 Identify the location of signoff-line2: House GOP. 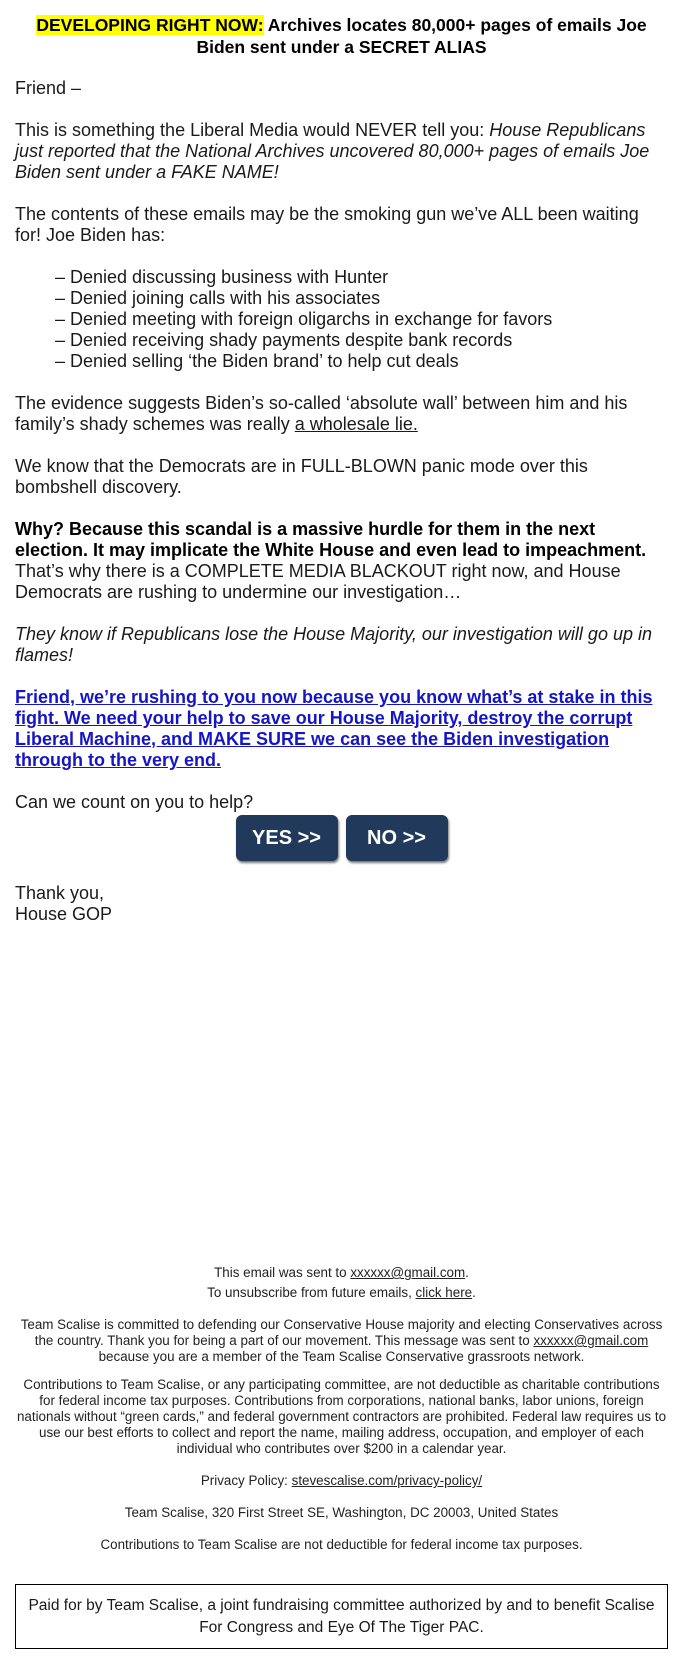
(64, 914).